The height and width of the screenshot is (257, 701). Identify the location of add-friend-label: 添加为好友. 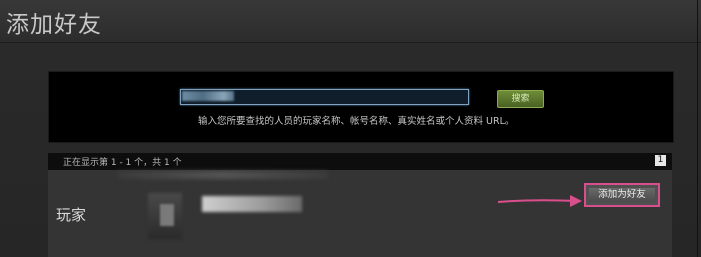
(622, 195).